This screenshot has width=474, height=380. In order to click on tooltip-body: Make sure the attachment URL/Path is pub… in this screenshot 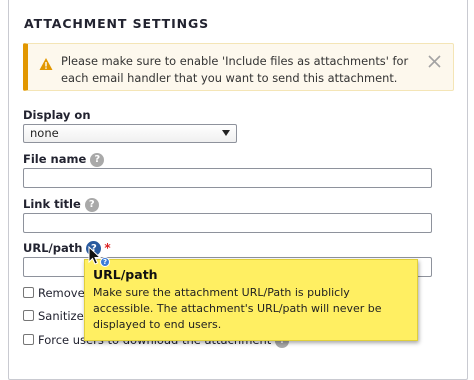, I will do `click(237, 308)`.